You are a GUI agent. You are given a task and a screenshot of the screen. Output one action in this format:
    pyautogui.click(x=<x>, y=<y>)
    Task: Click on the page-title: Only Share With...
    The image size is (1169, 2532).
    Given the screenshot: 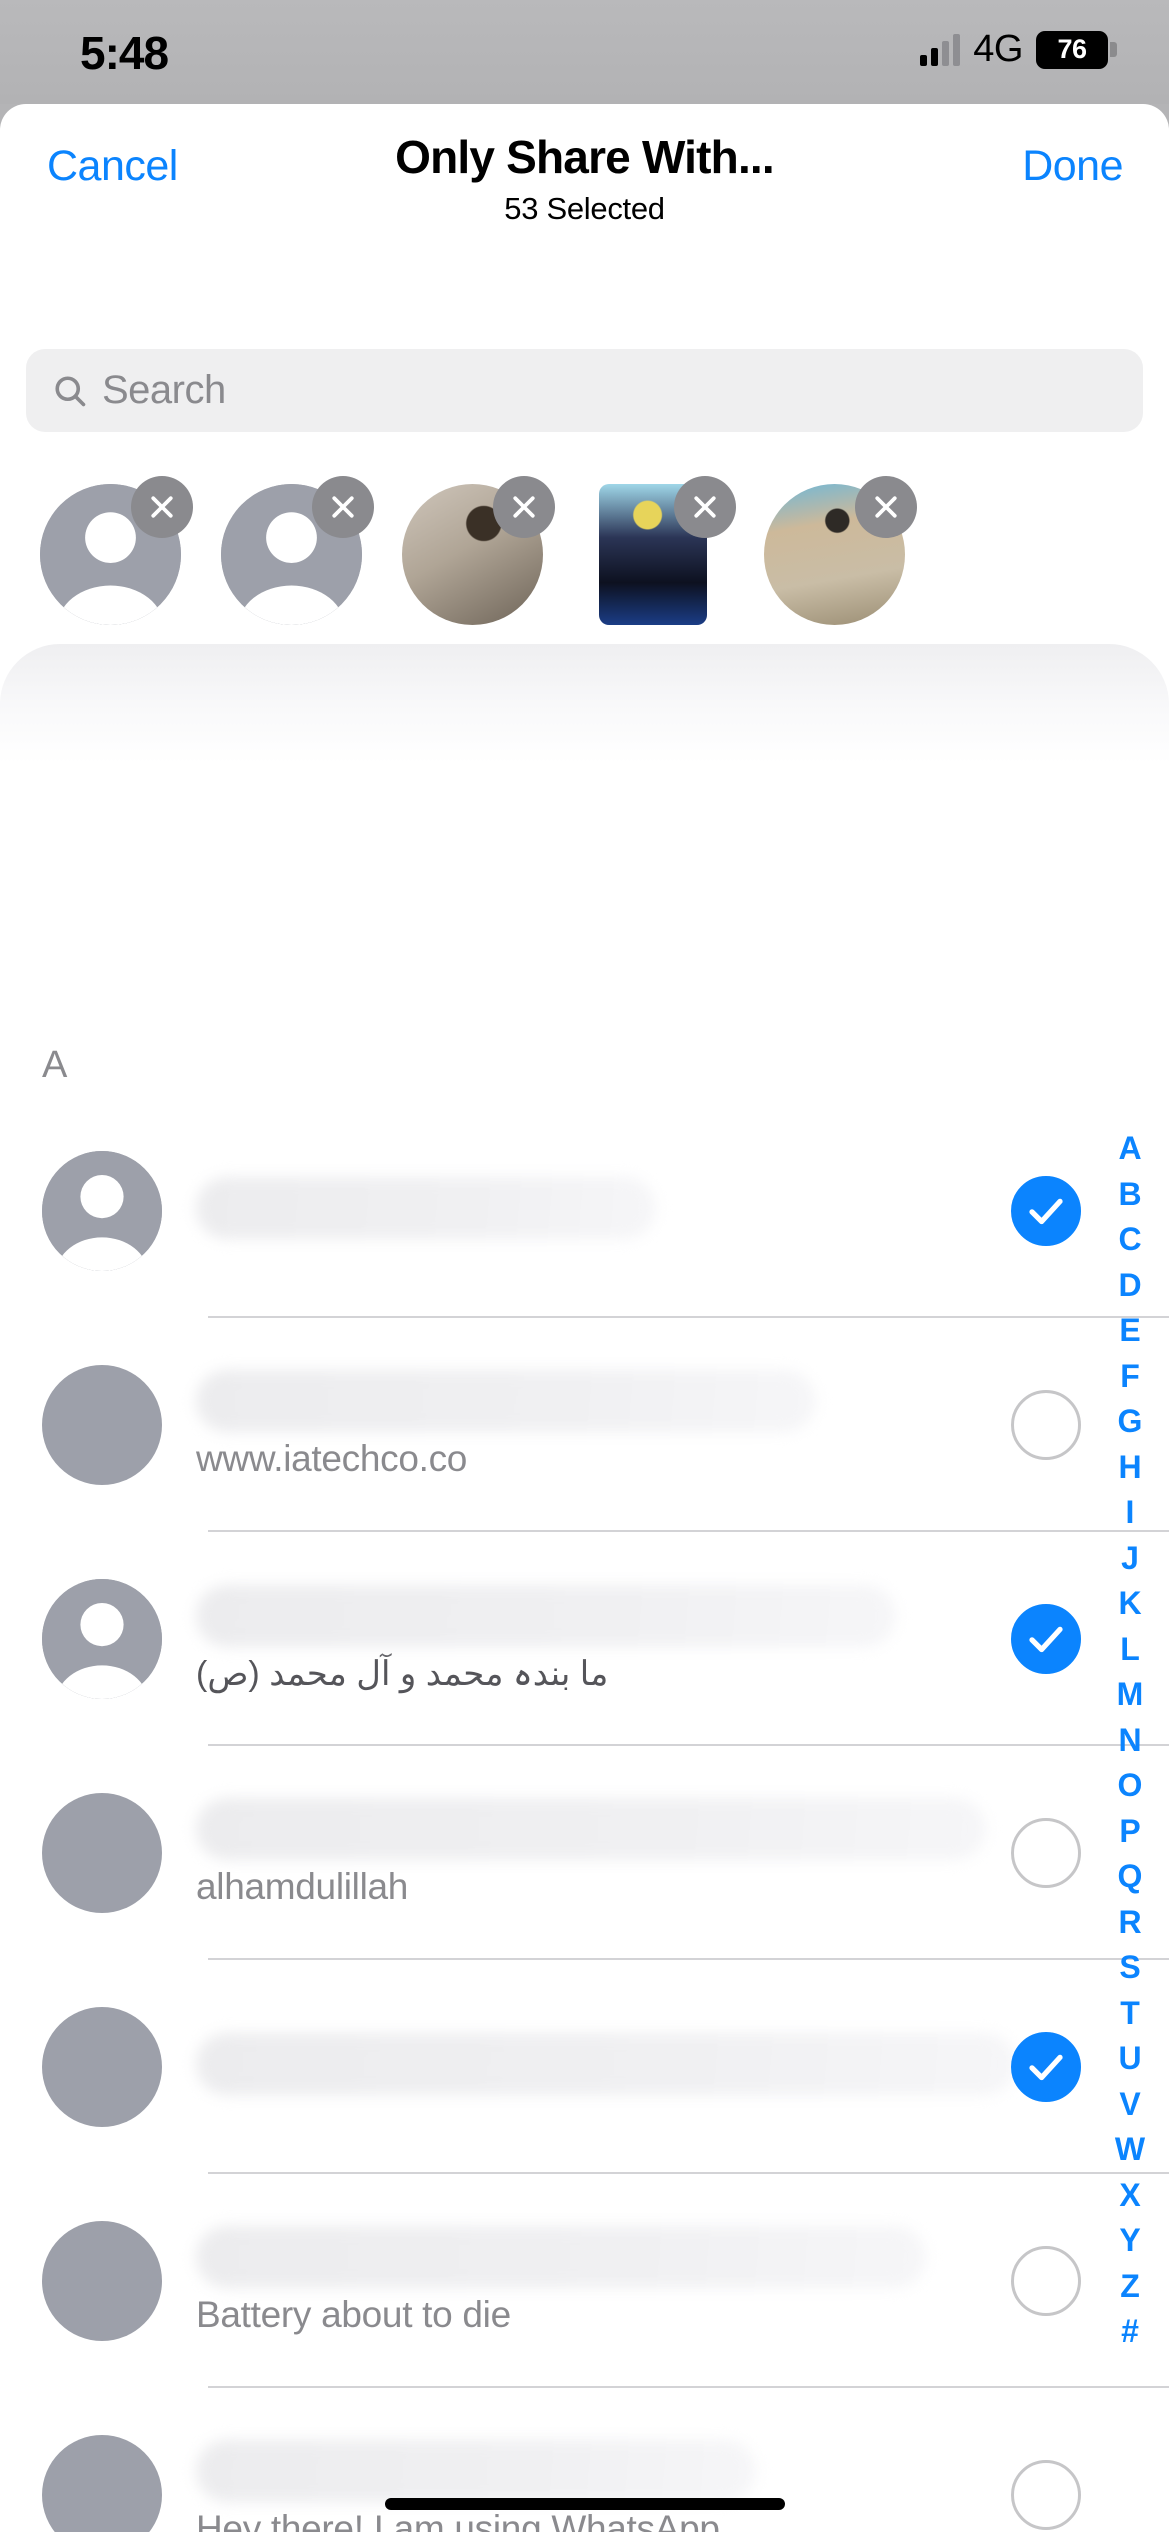 What is the action you would take?
    pyautogui.click(x=585, y=157)
    